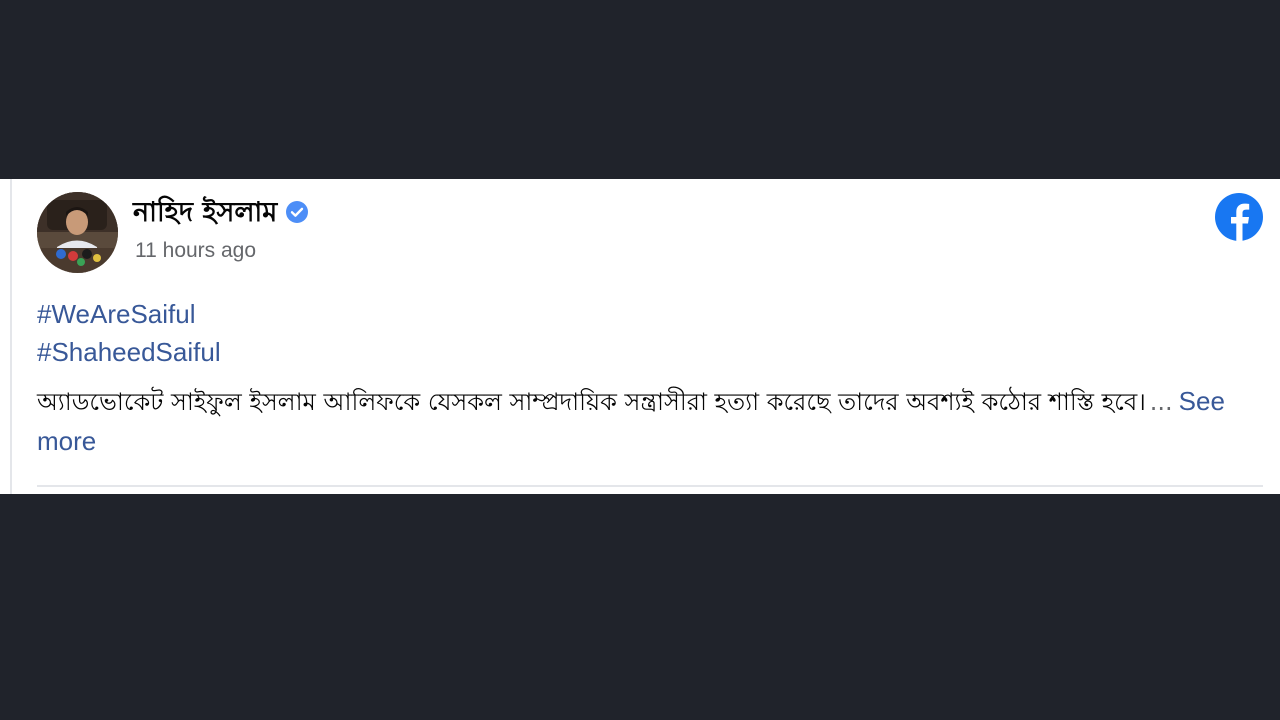 Image resolution: width=1280 pixels, height=720 pixels. What do you see at coordinates (297, 211) in the screenshot?
I see `verified-badge-icon` at bounding box center [297, 211].